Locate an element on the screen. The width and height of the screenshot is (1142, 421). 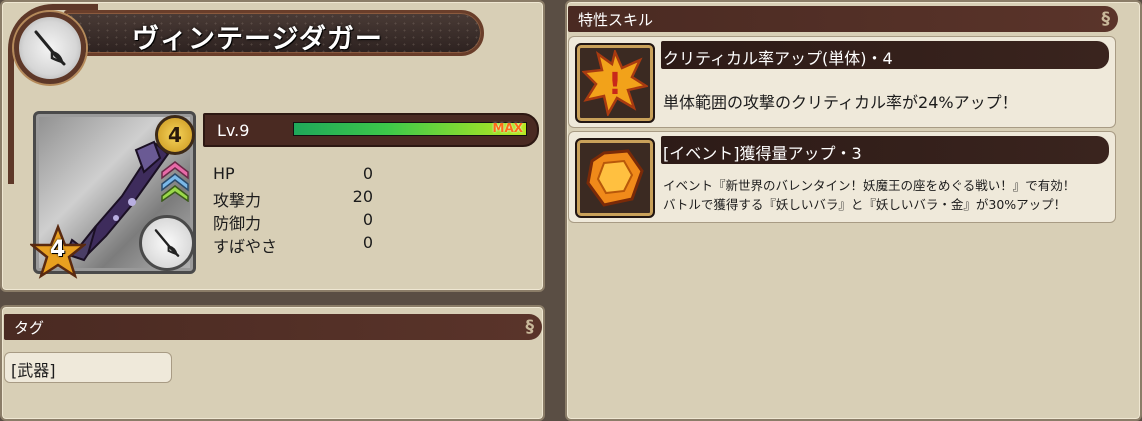
tag-label: [武器] is located at coordinates (33, 370).